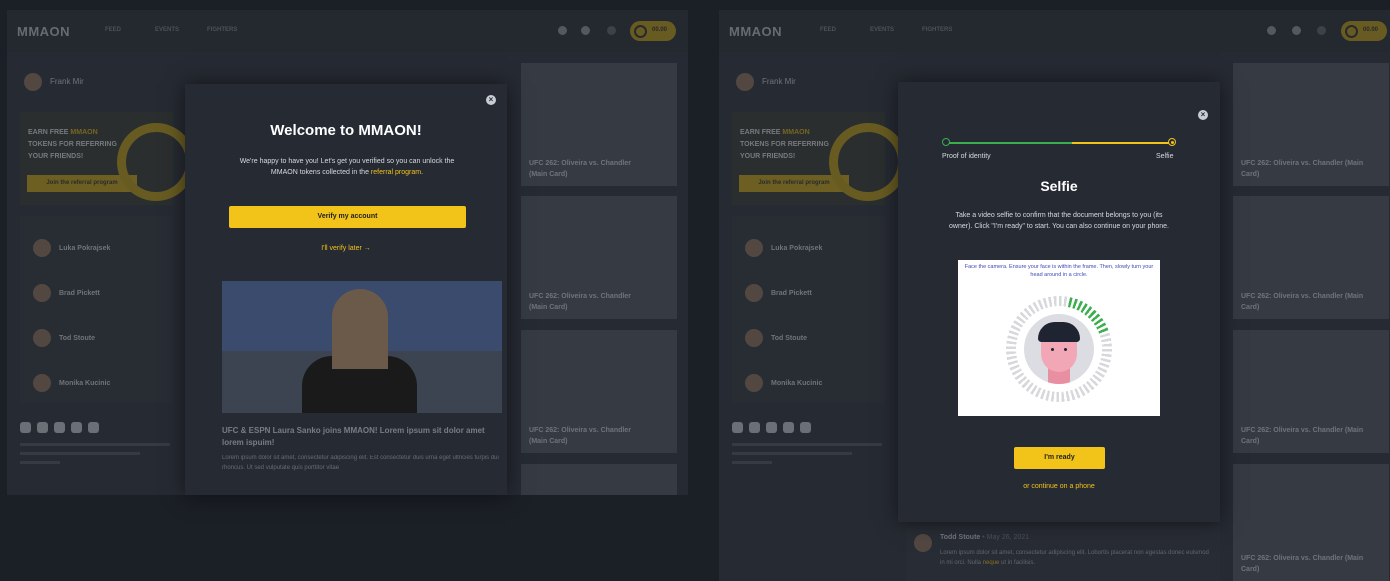  Describe the element at coordinates (1059, 458) in the screenshot. I see `im-ready-button: I'm ready` at that location.